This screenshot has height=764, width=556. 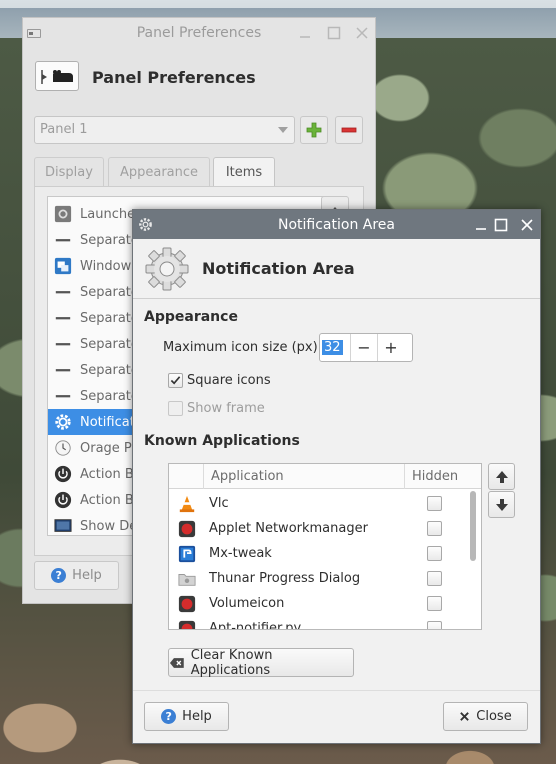 I want to click on column-hidden: Hidden, so click(x=435, y=476).